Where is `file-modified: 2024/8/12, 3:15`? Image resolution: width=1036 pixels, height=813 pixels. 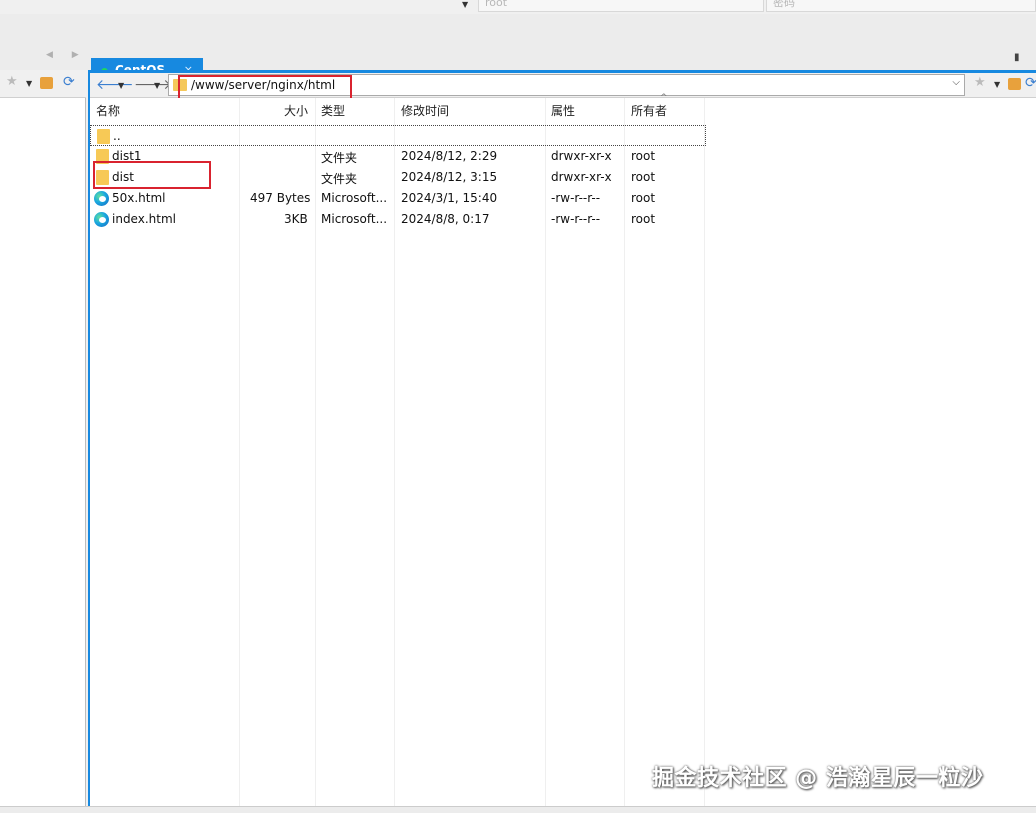
file-modified: 2024/8/12, 3:15 is located at coordinates (449, 177).